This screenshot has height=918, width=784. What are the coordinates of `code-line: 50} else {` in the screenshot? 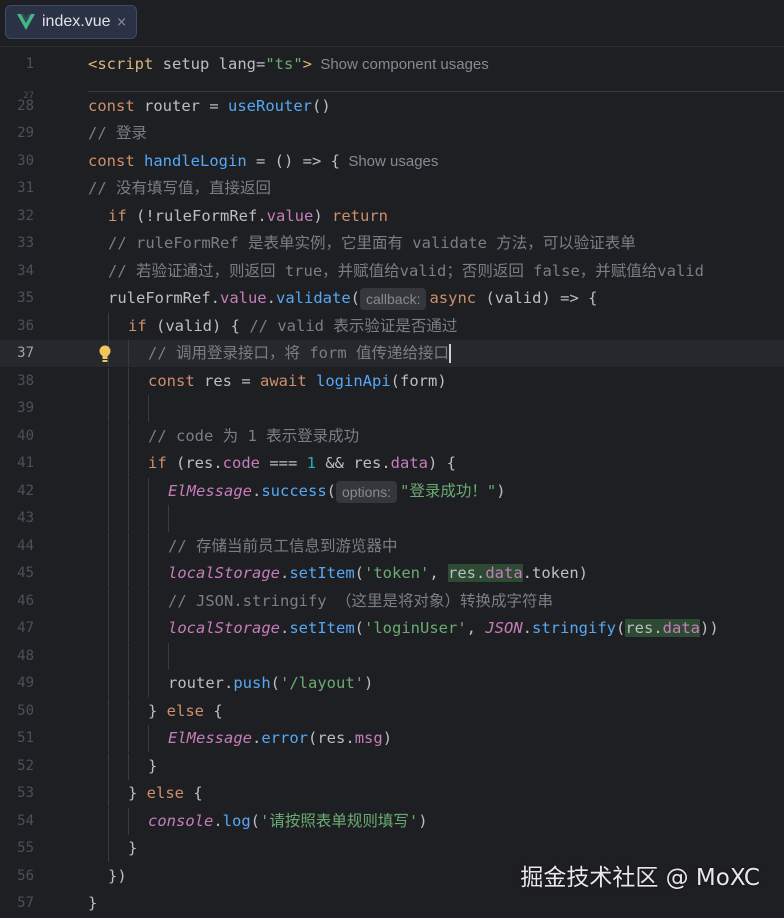 It's located at (392, 711).